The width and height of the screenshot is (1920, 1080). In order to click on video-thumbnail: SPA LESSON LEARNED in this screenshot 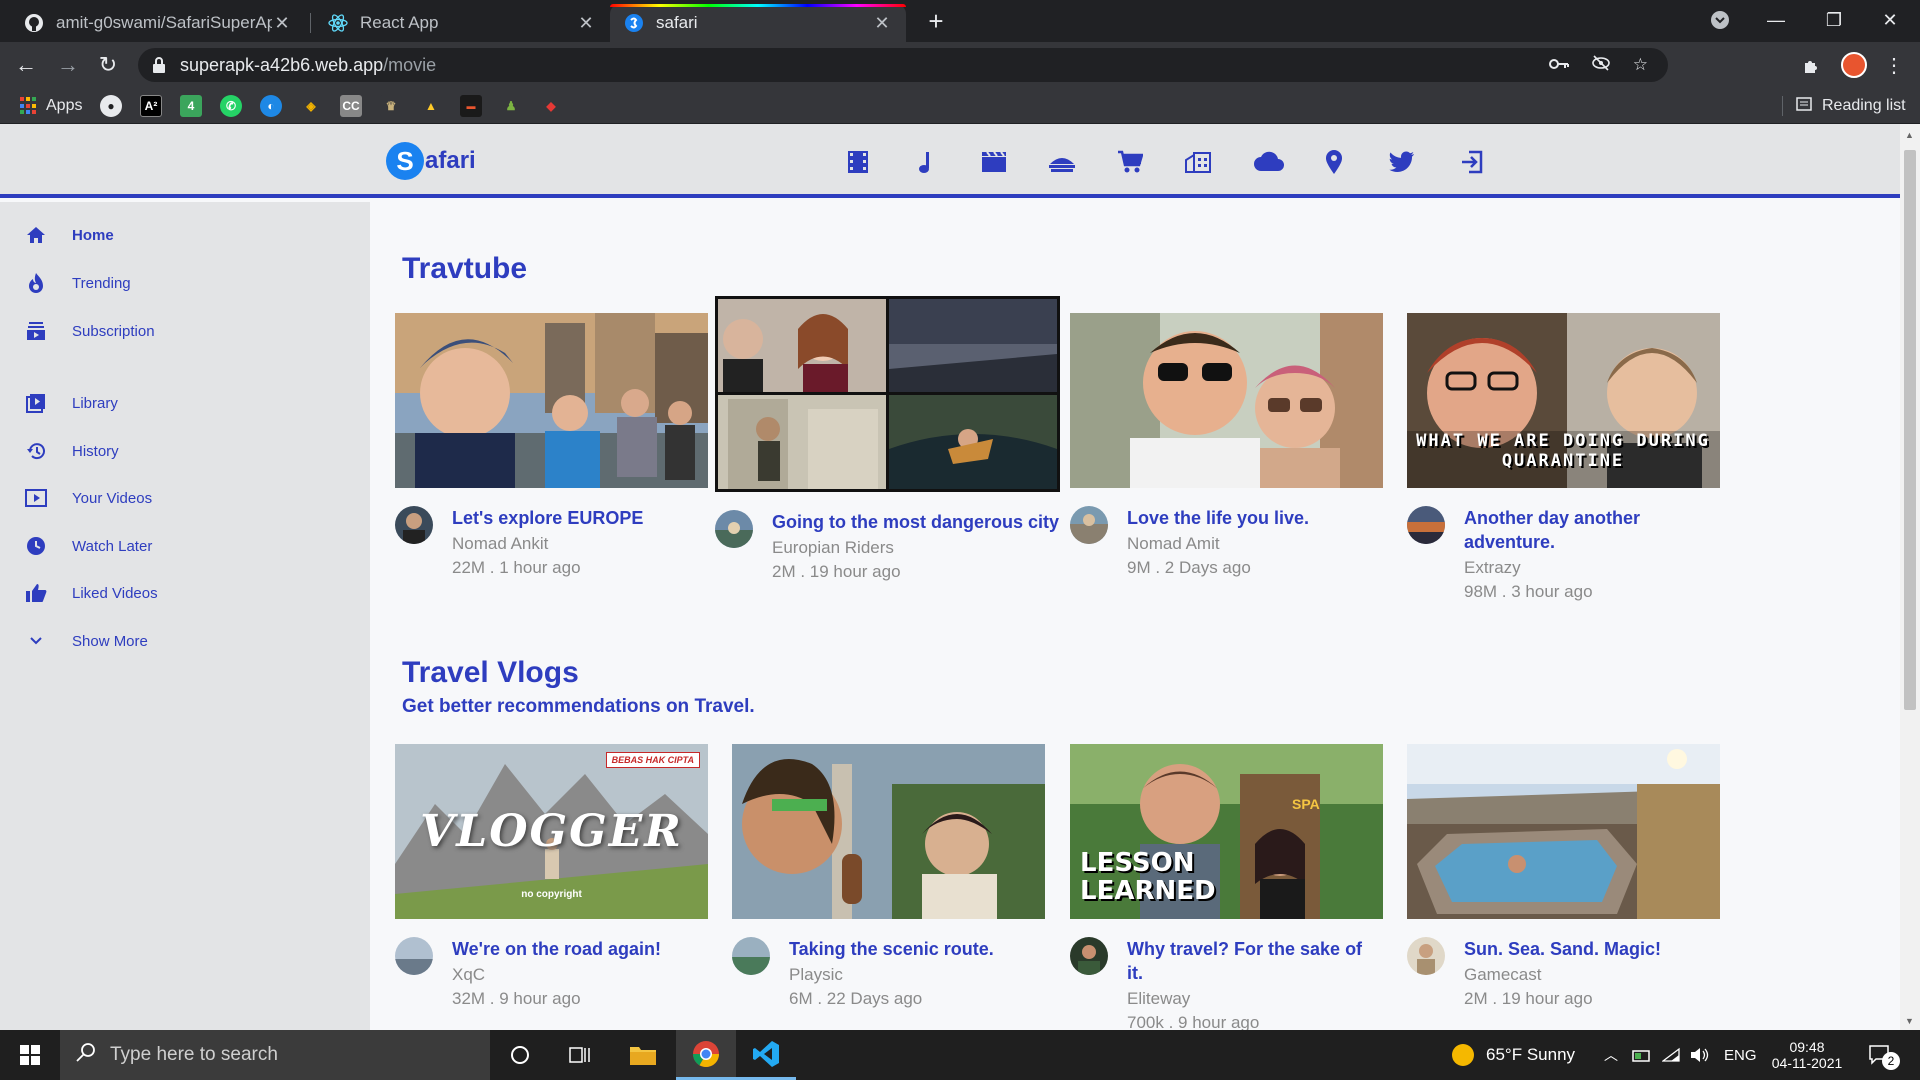, I will do `click(1226, 831)`.